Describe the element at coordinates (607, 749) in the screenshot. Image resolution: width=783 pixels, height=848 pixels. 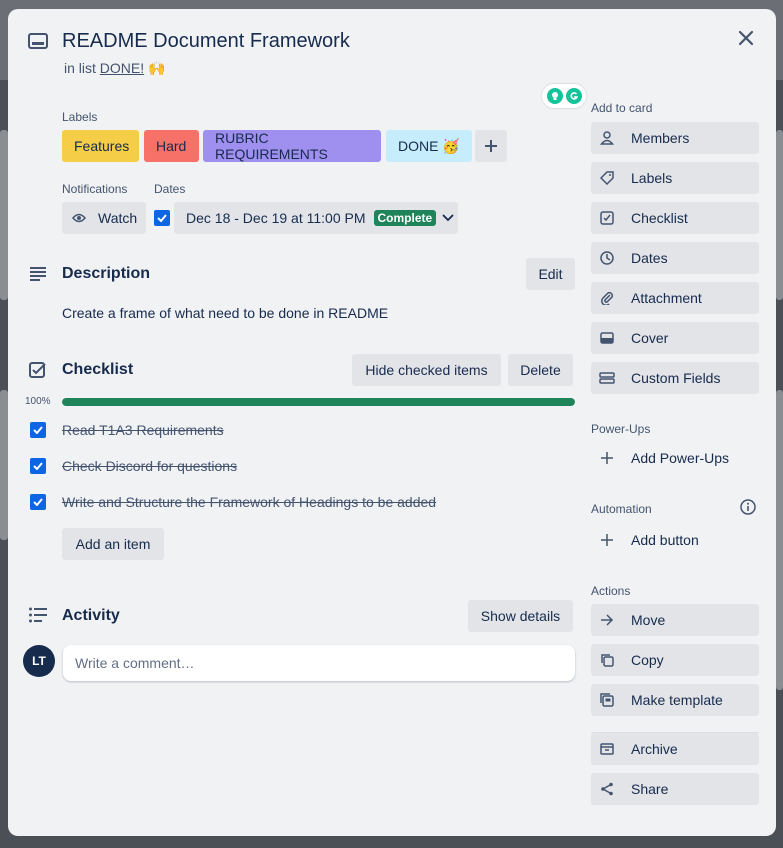
I see `archive-icon` at that location.